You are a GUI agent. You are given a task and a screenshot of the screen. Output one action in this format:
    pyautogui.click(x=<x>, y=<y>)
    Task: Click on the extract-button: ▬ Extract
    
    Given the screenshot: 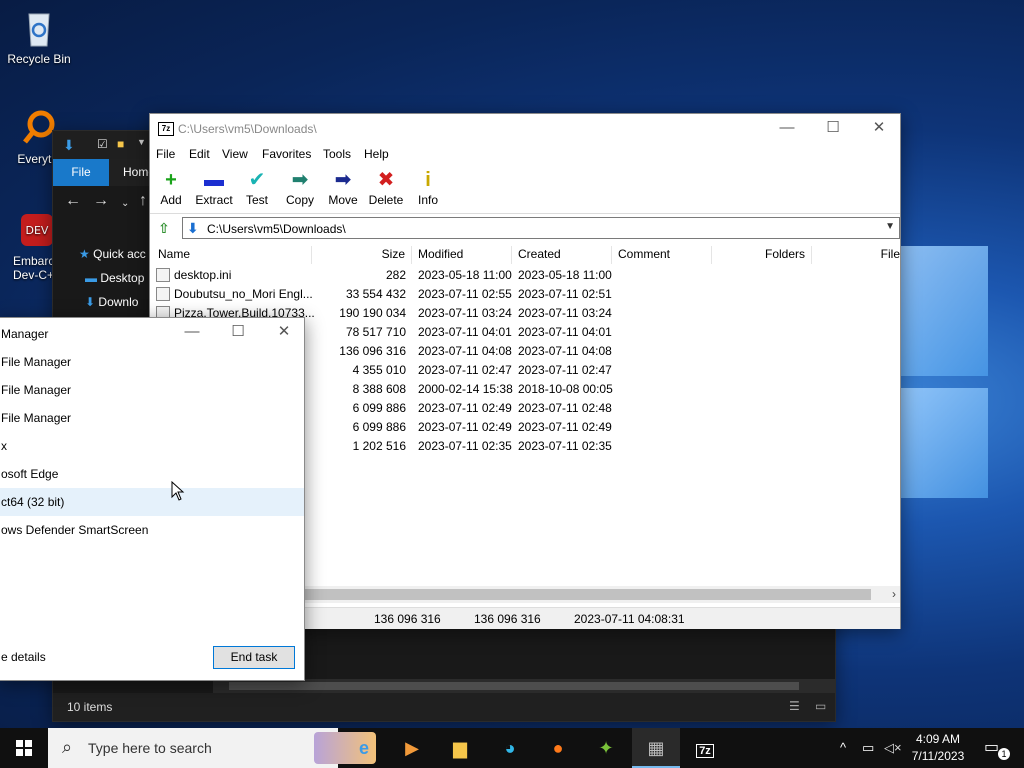 What is the action you would take?
    pyautogui.click(x=214, y=187)
    